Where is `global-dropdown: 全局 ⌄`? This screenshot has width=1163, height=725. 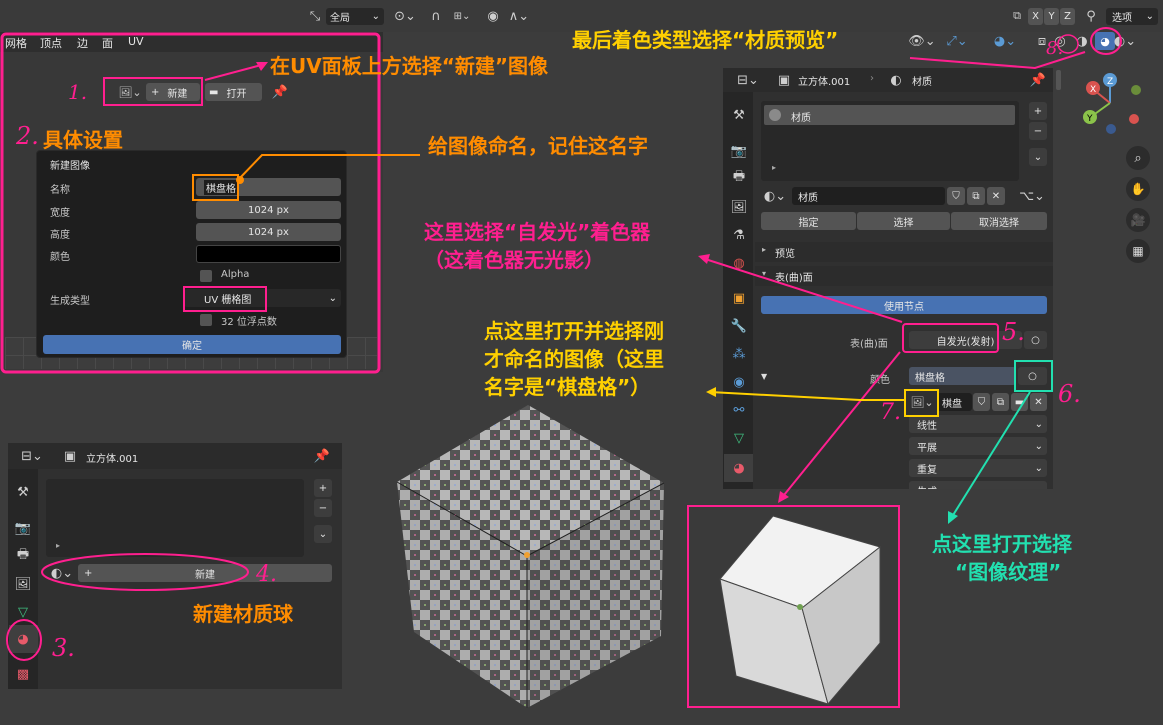
global-dropdown: 全局 ⌄ is located at coordinates (355, 16).